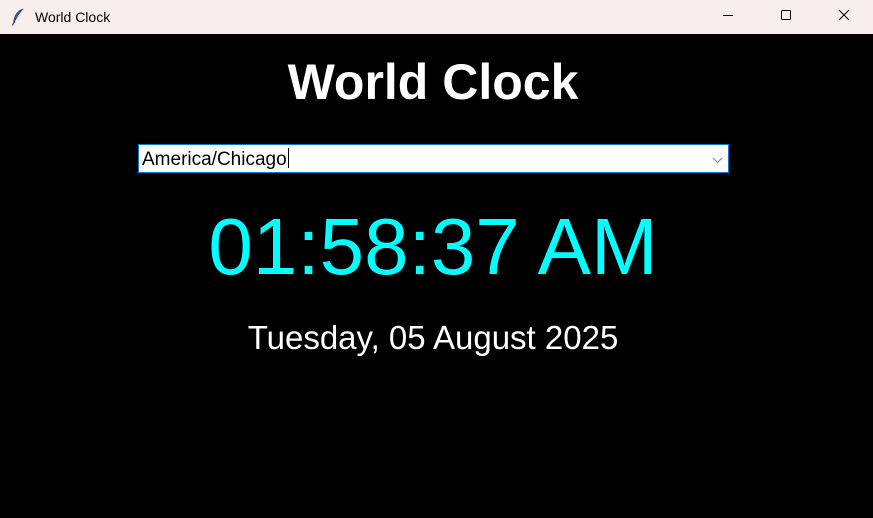 The width and height of the screenshot is (873, 518). What do you see at coordinates (717, 159) in the screenshot?
I see `chevron-down-icon` at bounding box center [717, 159].